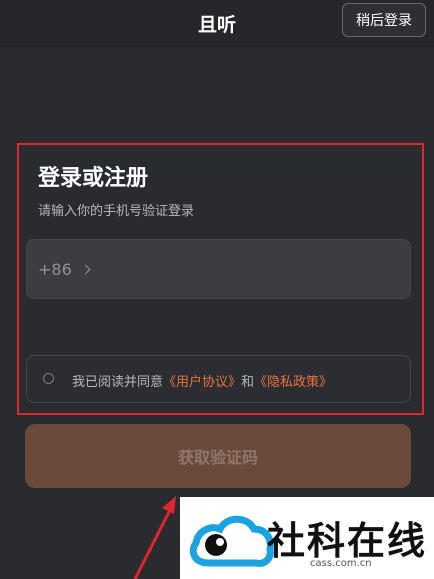 This screenshot has width=434, height=579. Describe the element at coordinates (341, 563) in the screenshot. I see `watermark-url: cass.com.cn` at that location.